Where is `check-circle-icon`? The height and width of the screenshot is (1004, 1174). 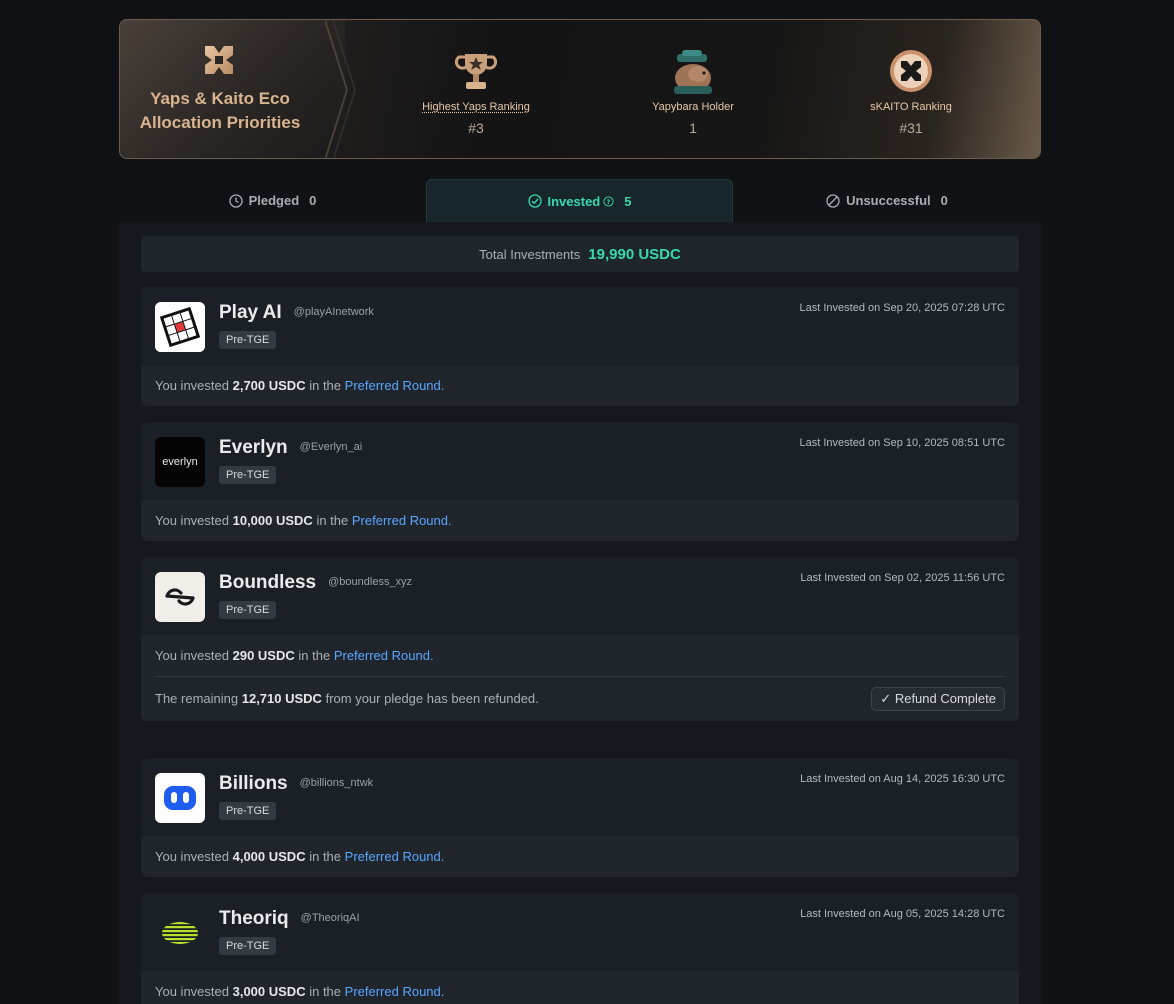 check-circle-icon is located at coordinates (535, 201).